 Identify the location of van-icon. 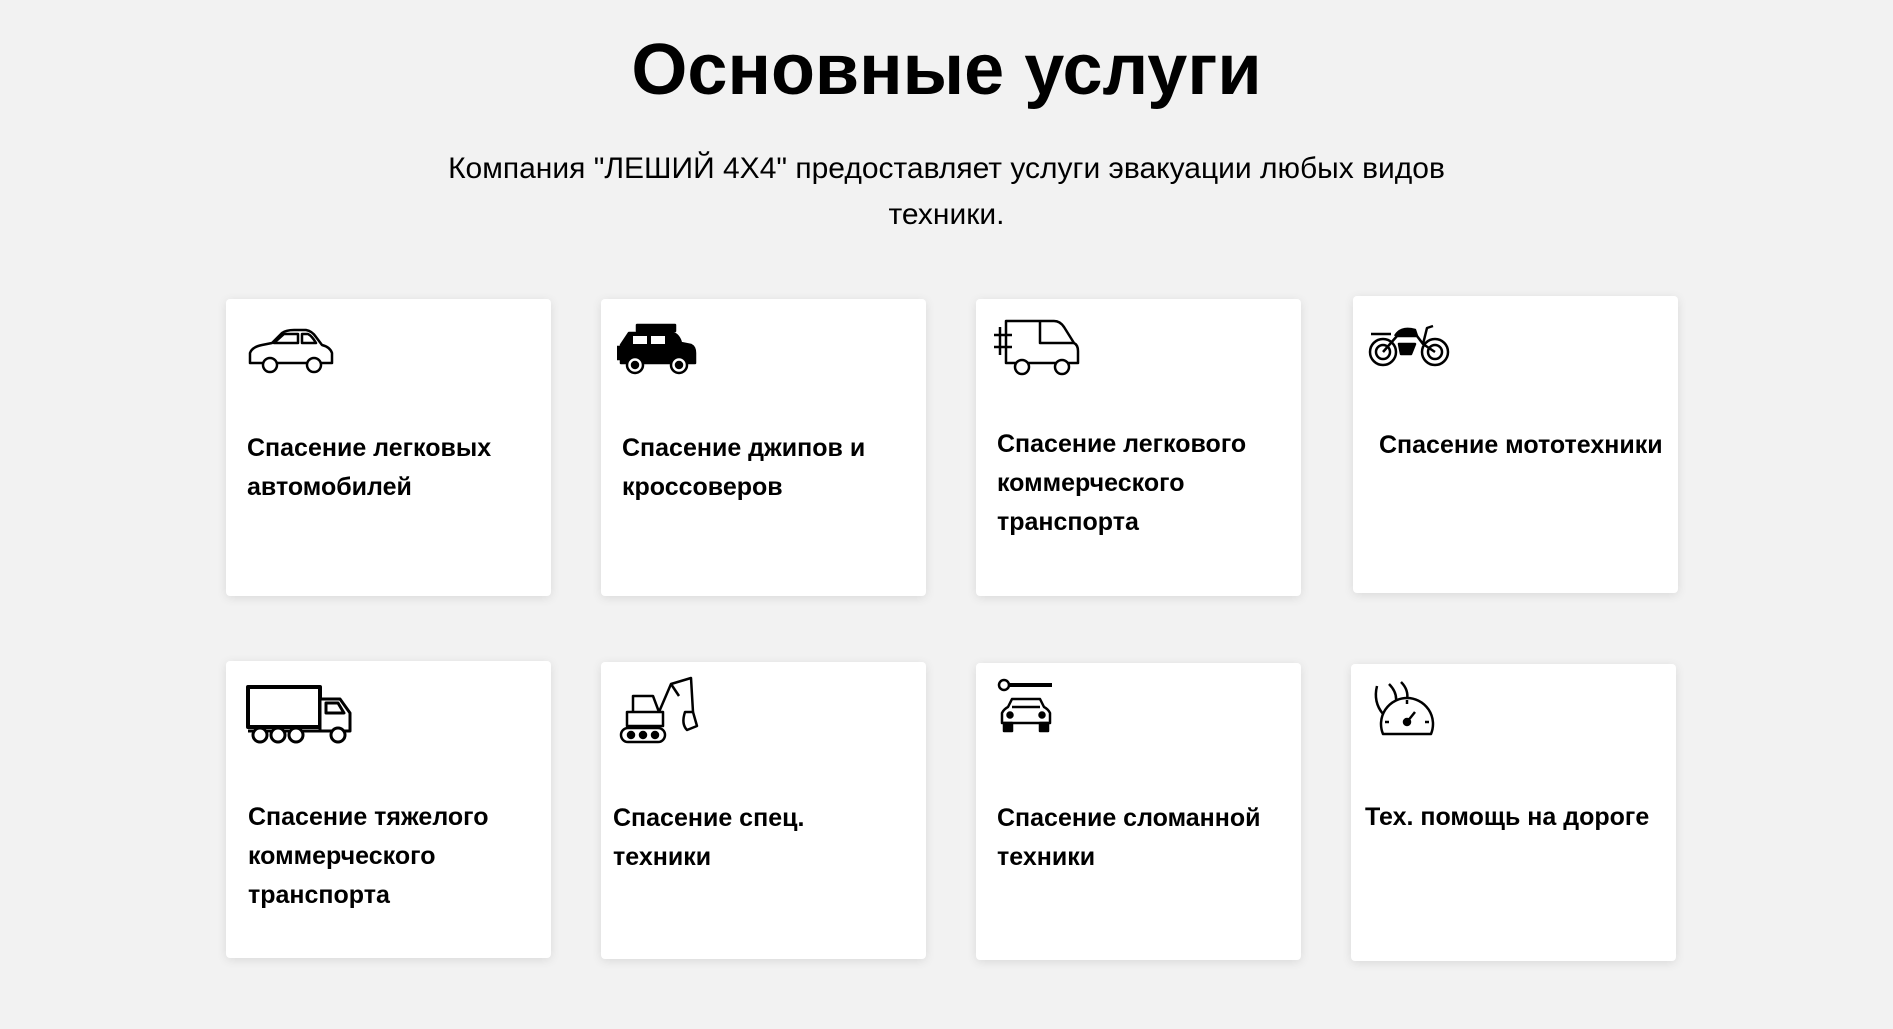
(1037, 352).